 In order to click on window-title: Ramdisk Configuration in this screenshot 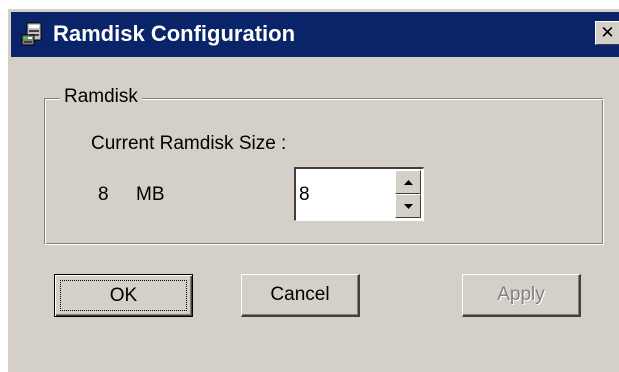, I will do `click(174, 33)`.